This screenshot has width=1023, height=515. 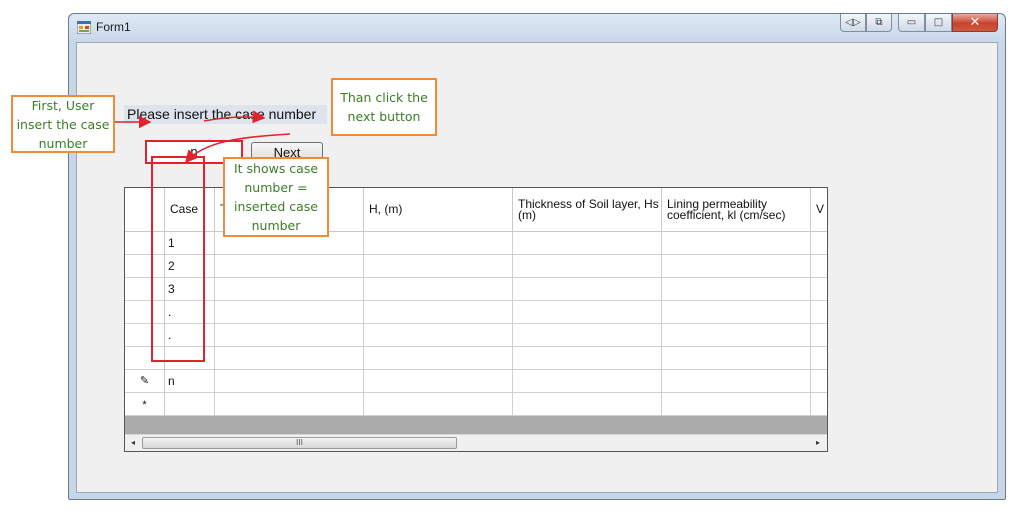 What do you see at coordinates (225, 114) in the screenshot?
I see `prompt-label: Please insert the case number` at bounding box center [225, 114].